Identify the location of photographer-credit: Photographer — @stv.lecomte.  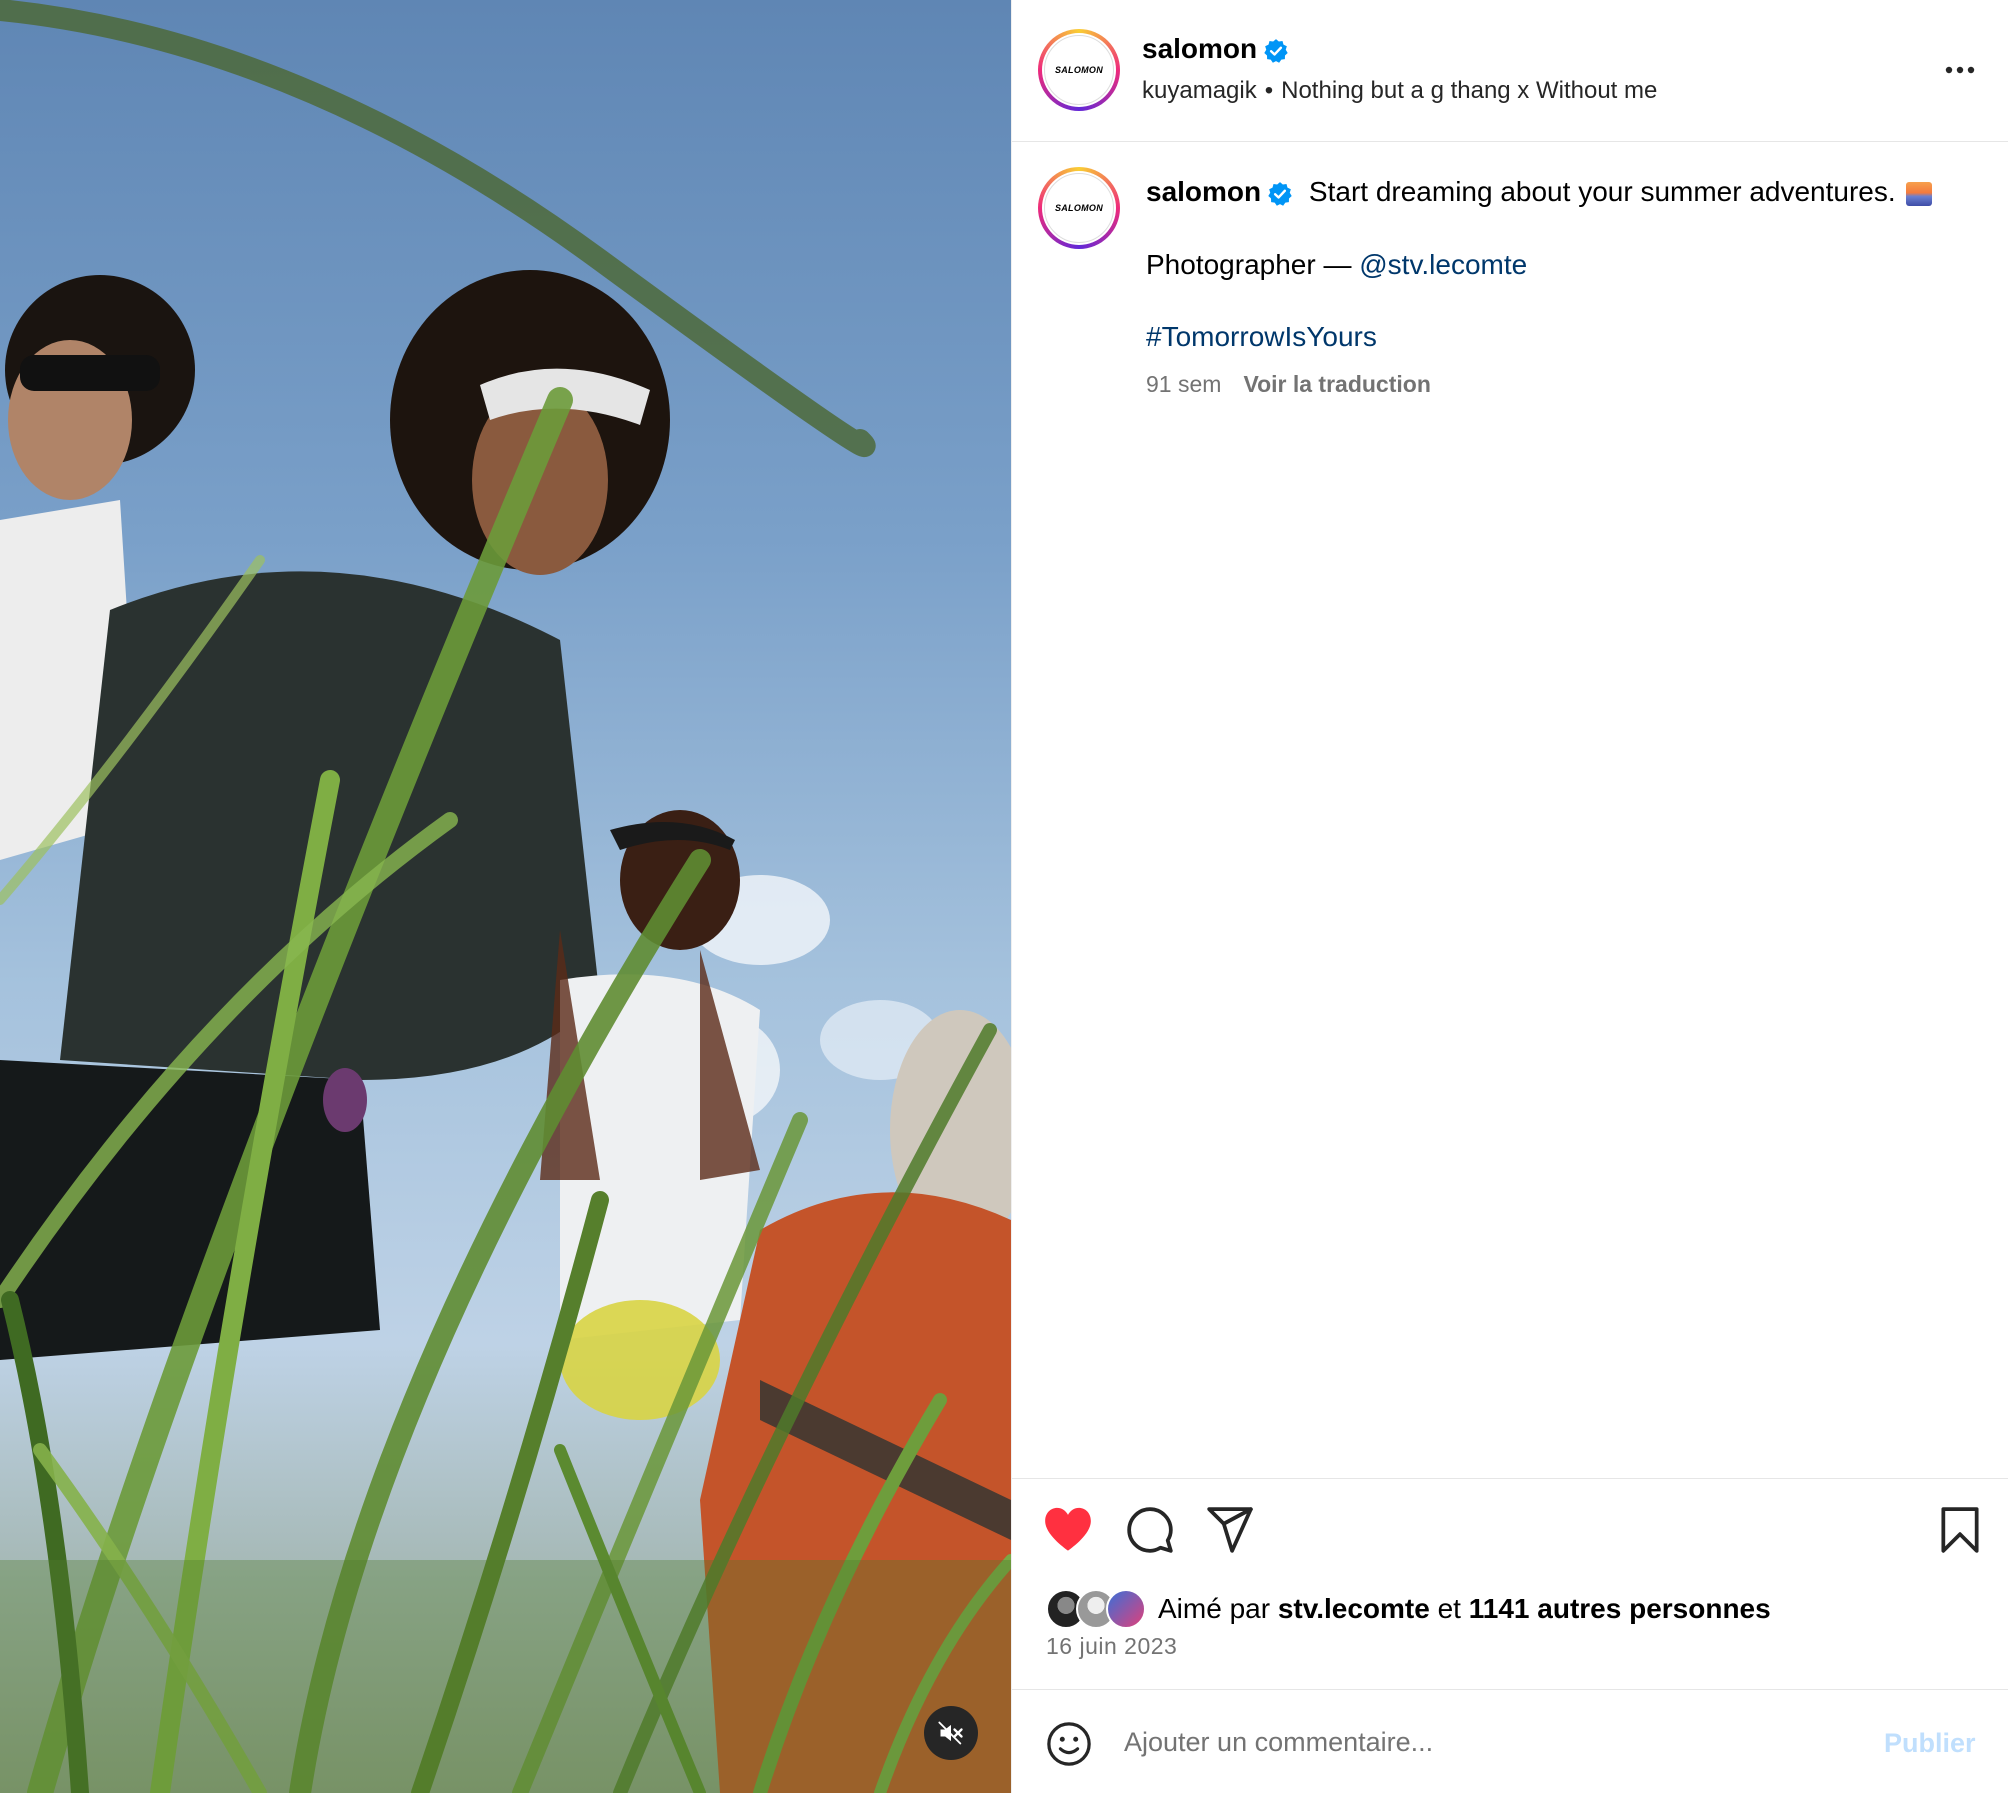
(1336, 265).